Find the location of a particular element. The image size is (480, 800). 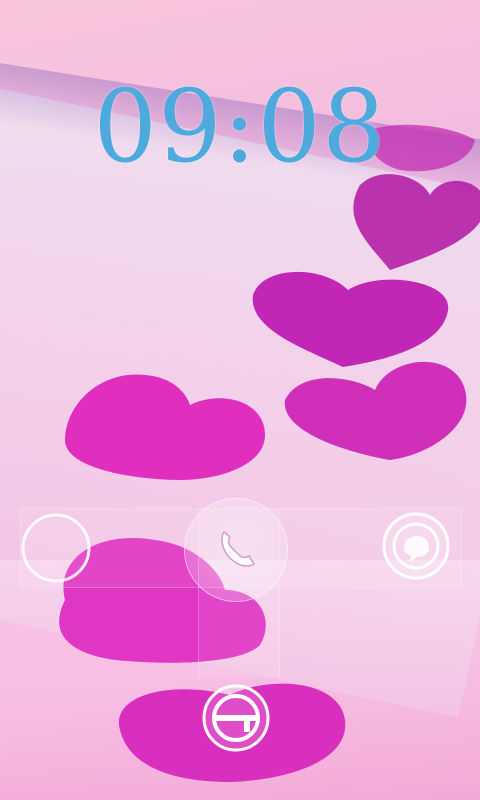

unlock-g-icon is located at coordinates (236, 718).